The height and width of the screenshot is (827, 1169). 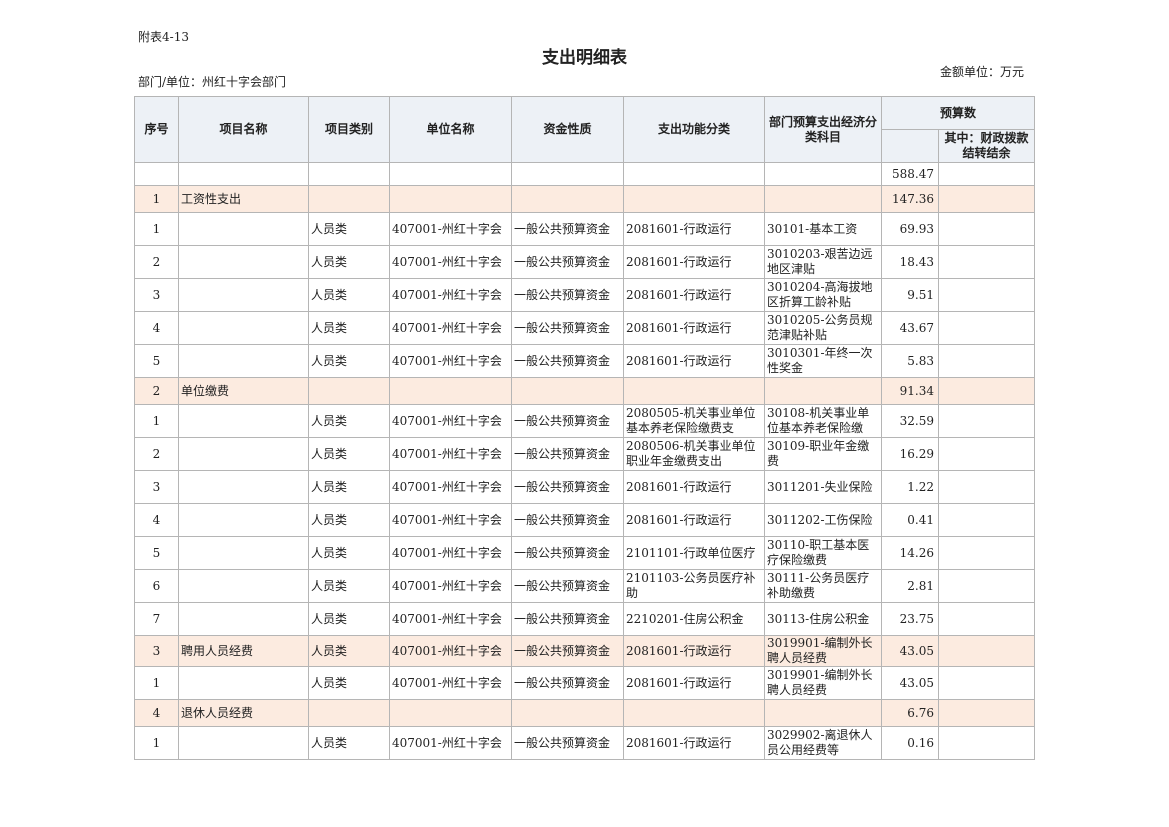 What do you see at coordinates (156, 174) in the screenshot?
I see `total-seq-cell` at bounding box center [156, 174].